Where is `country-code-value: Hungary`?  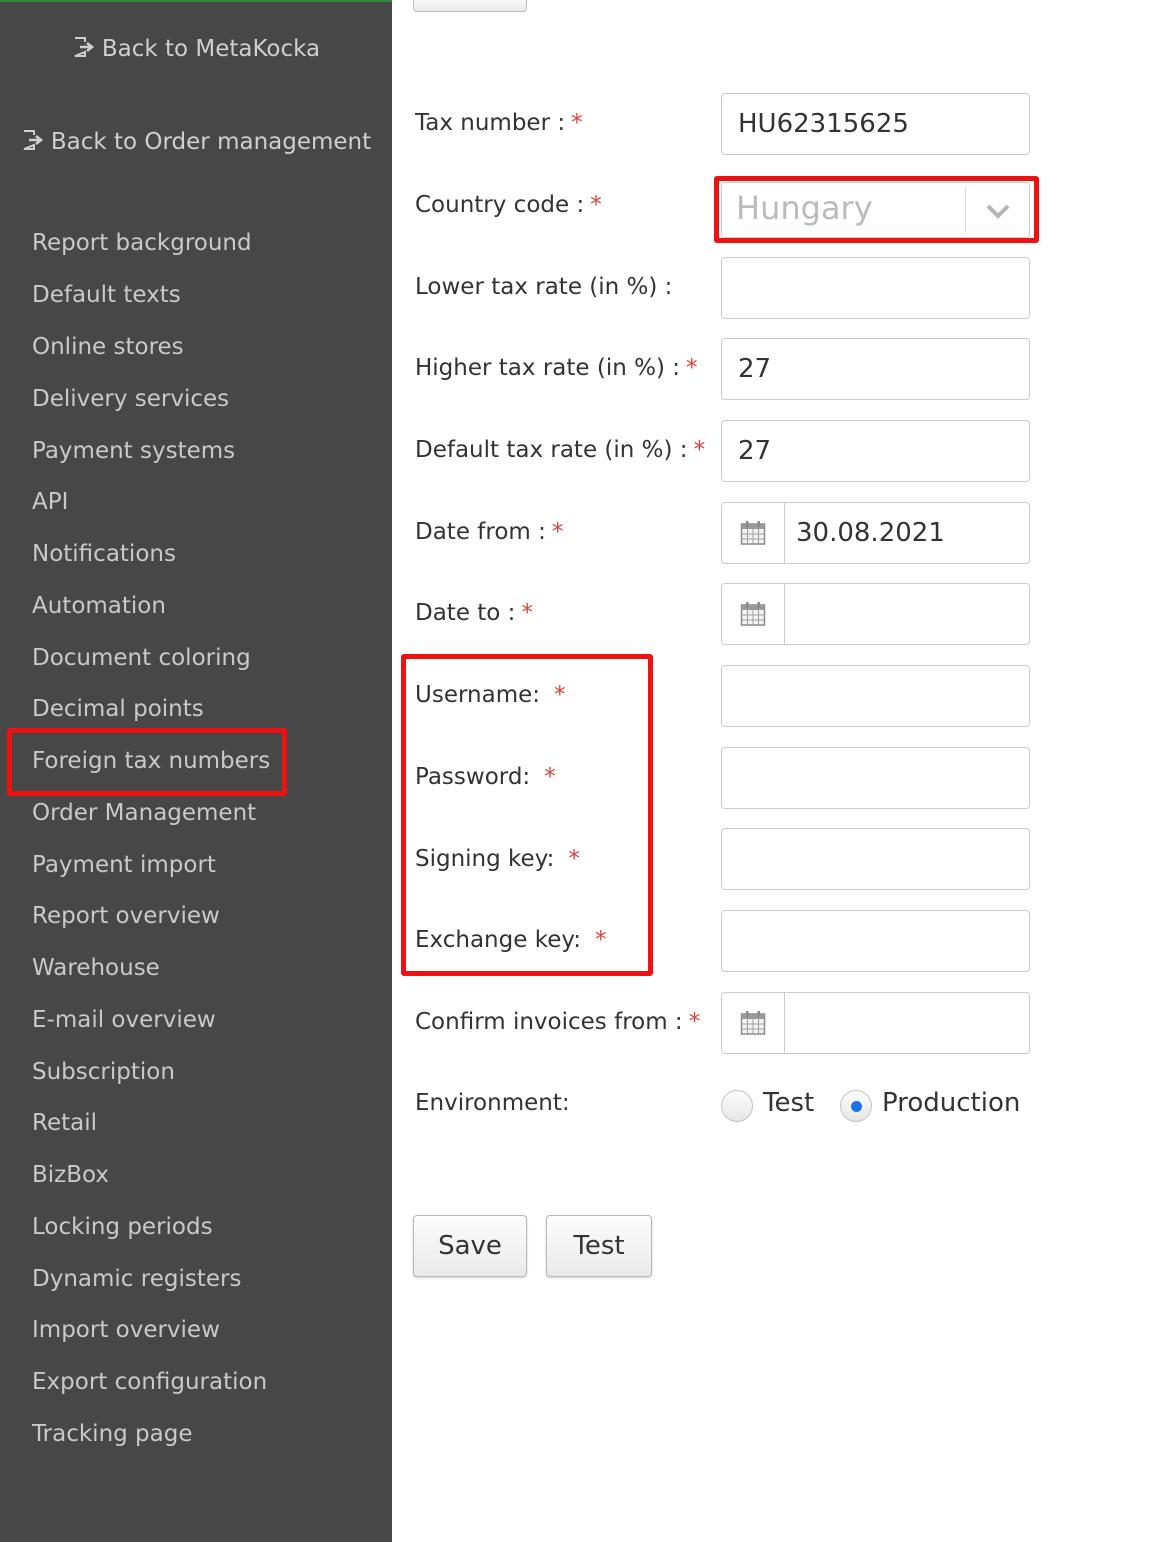 country-code-value: Hungary is located at coordinates (804, 208).